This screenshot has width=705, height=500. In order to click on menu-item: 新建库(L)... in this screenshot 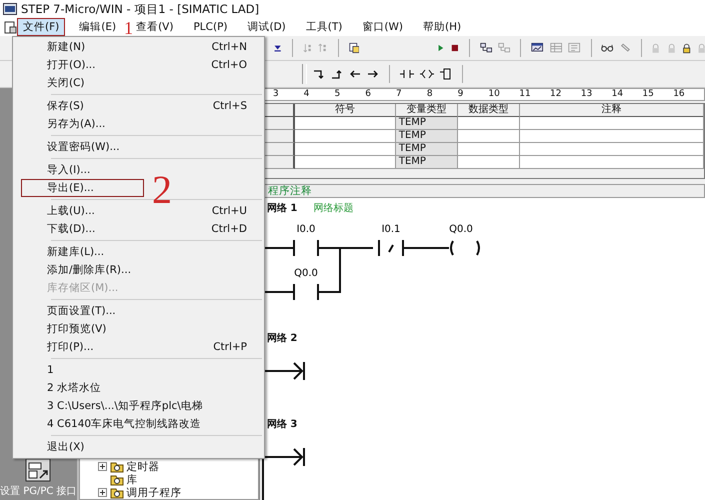, I will do `click(141, 252)`.